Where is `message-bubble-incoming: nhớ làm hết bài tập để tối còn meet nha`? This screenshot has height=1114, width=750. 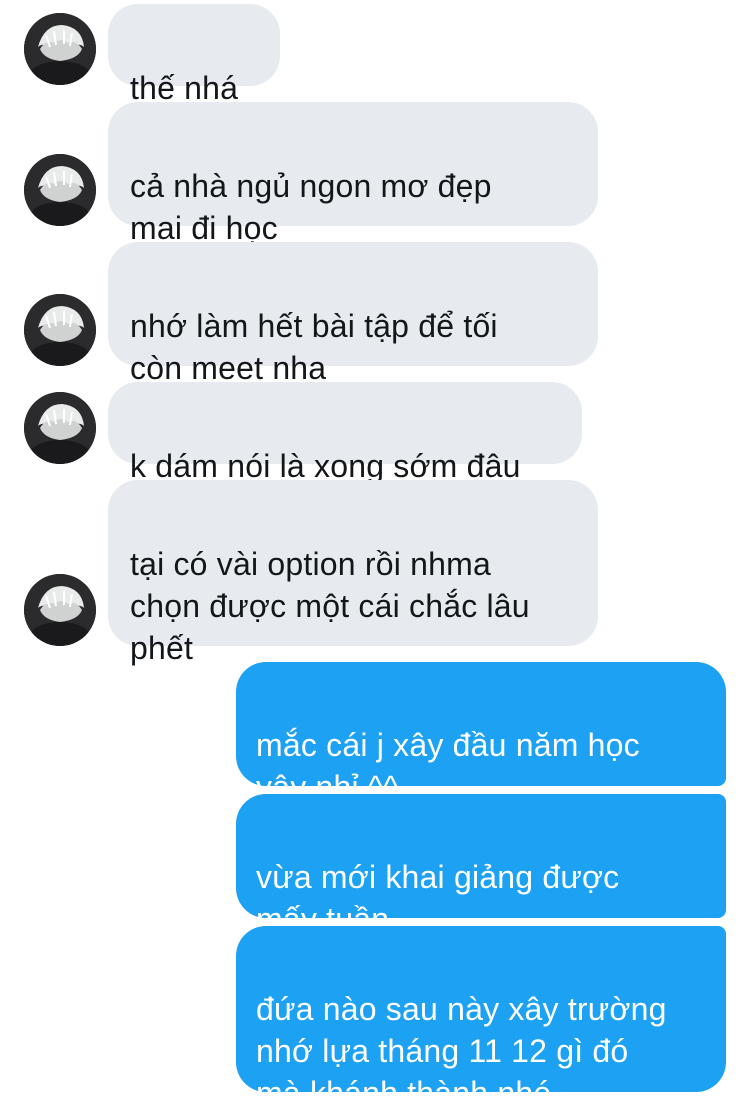
message-bubble-incoming: nhớ làm hết bài tập để tối còn meet nha is located at coordinates (353, 314).